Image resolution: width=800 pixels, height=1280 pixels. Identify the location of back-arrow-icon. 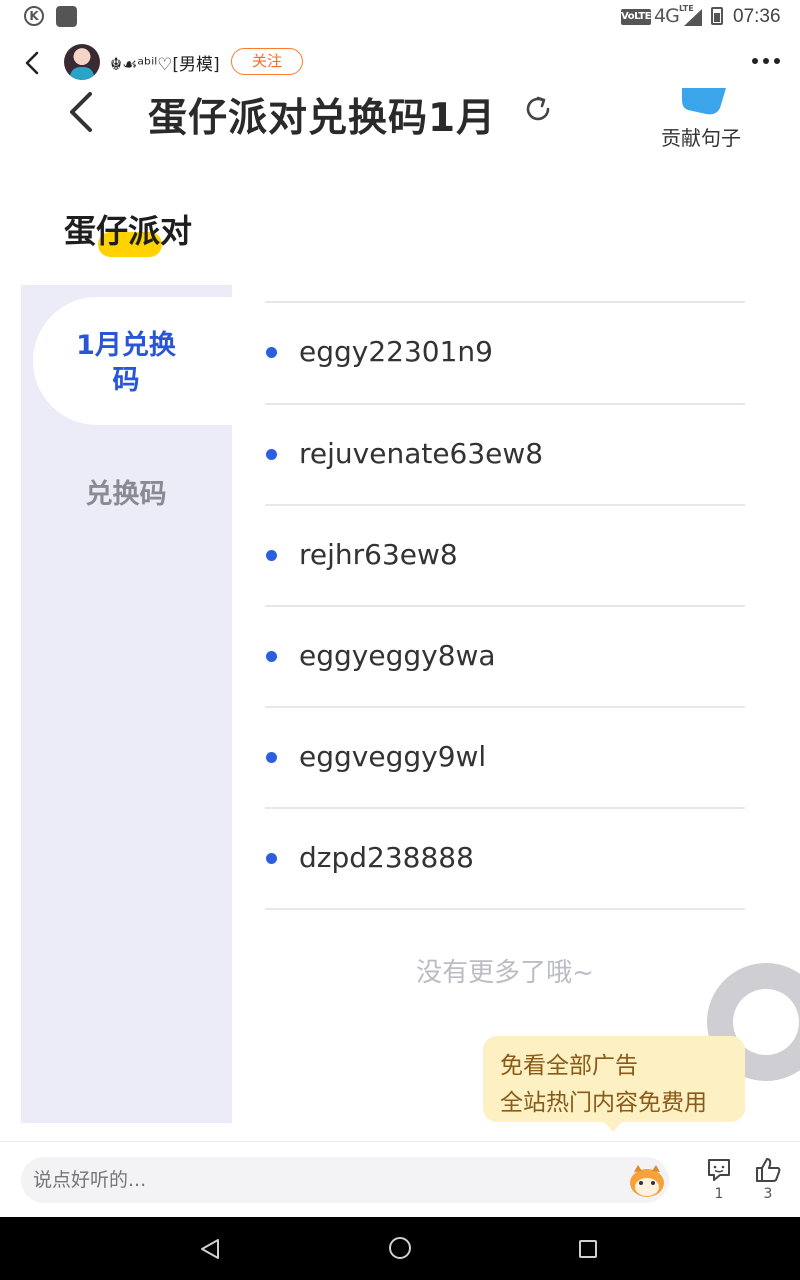
(33, 63).